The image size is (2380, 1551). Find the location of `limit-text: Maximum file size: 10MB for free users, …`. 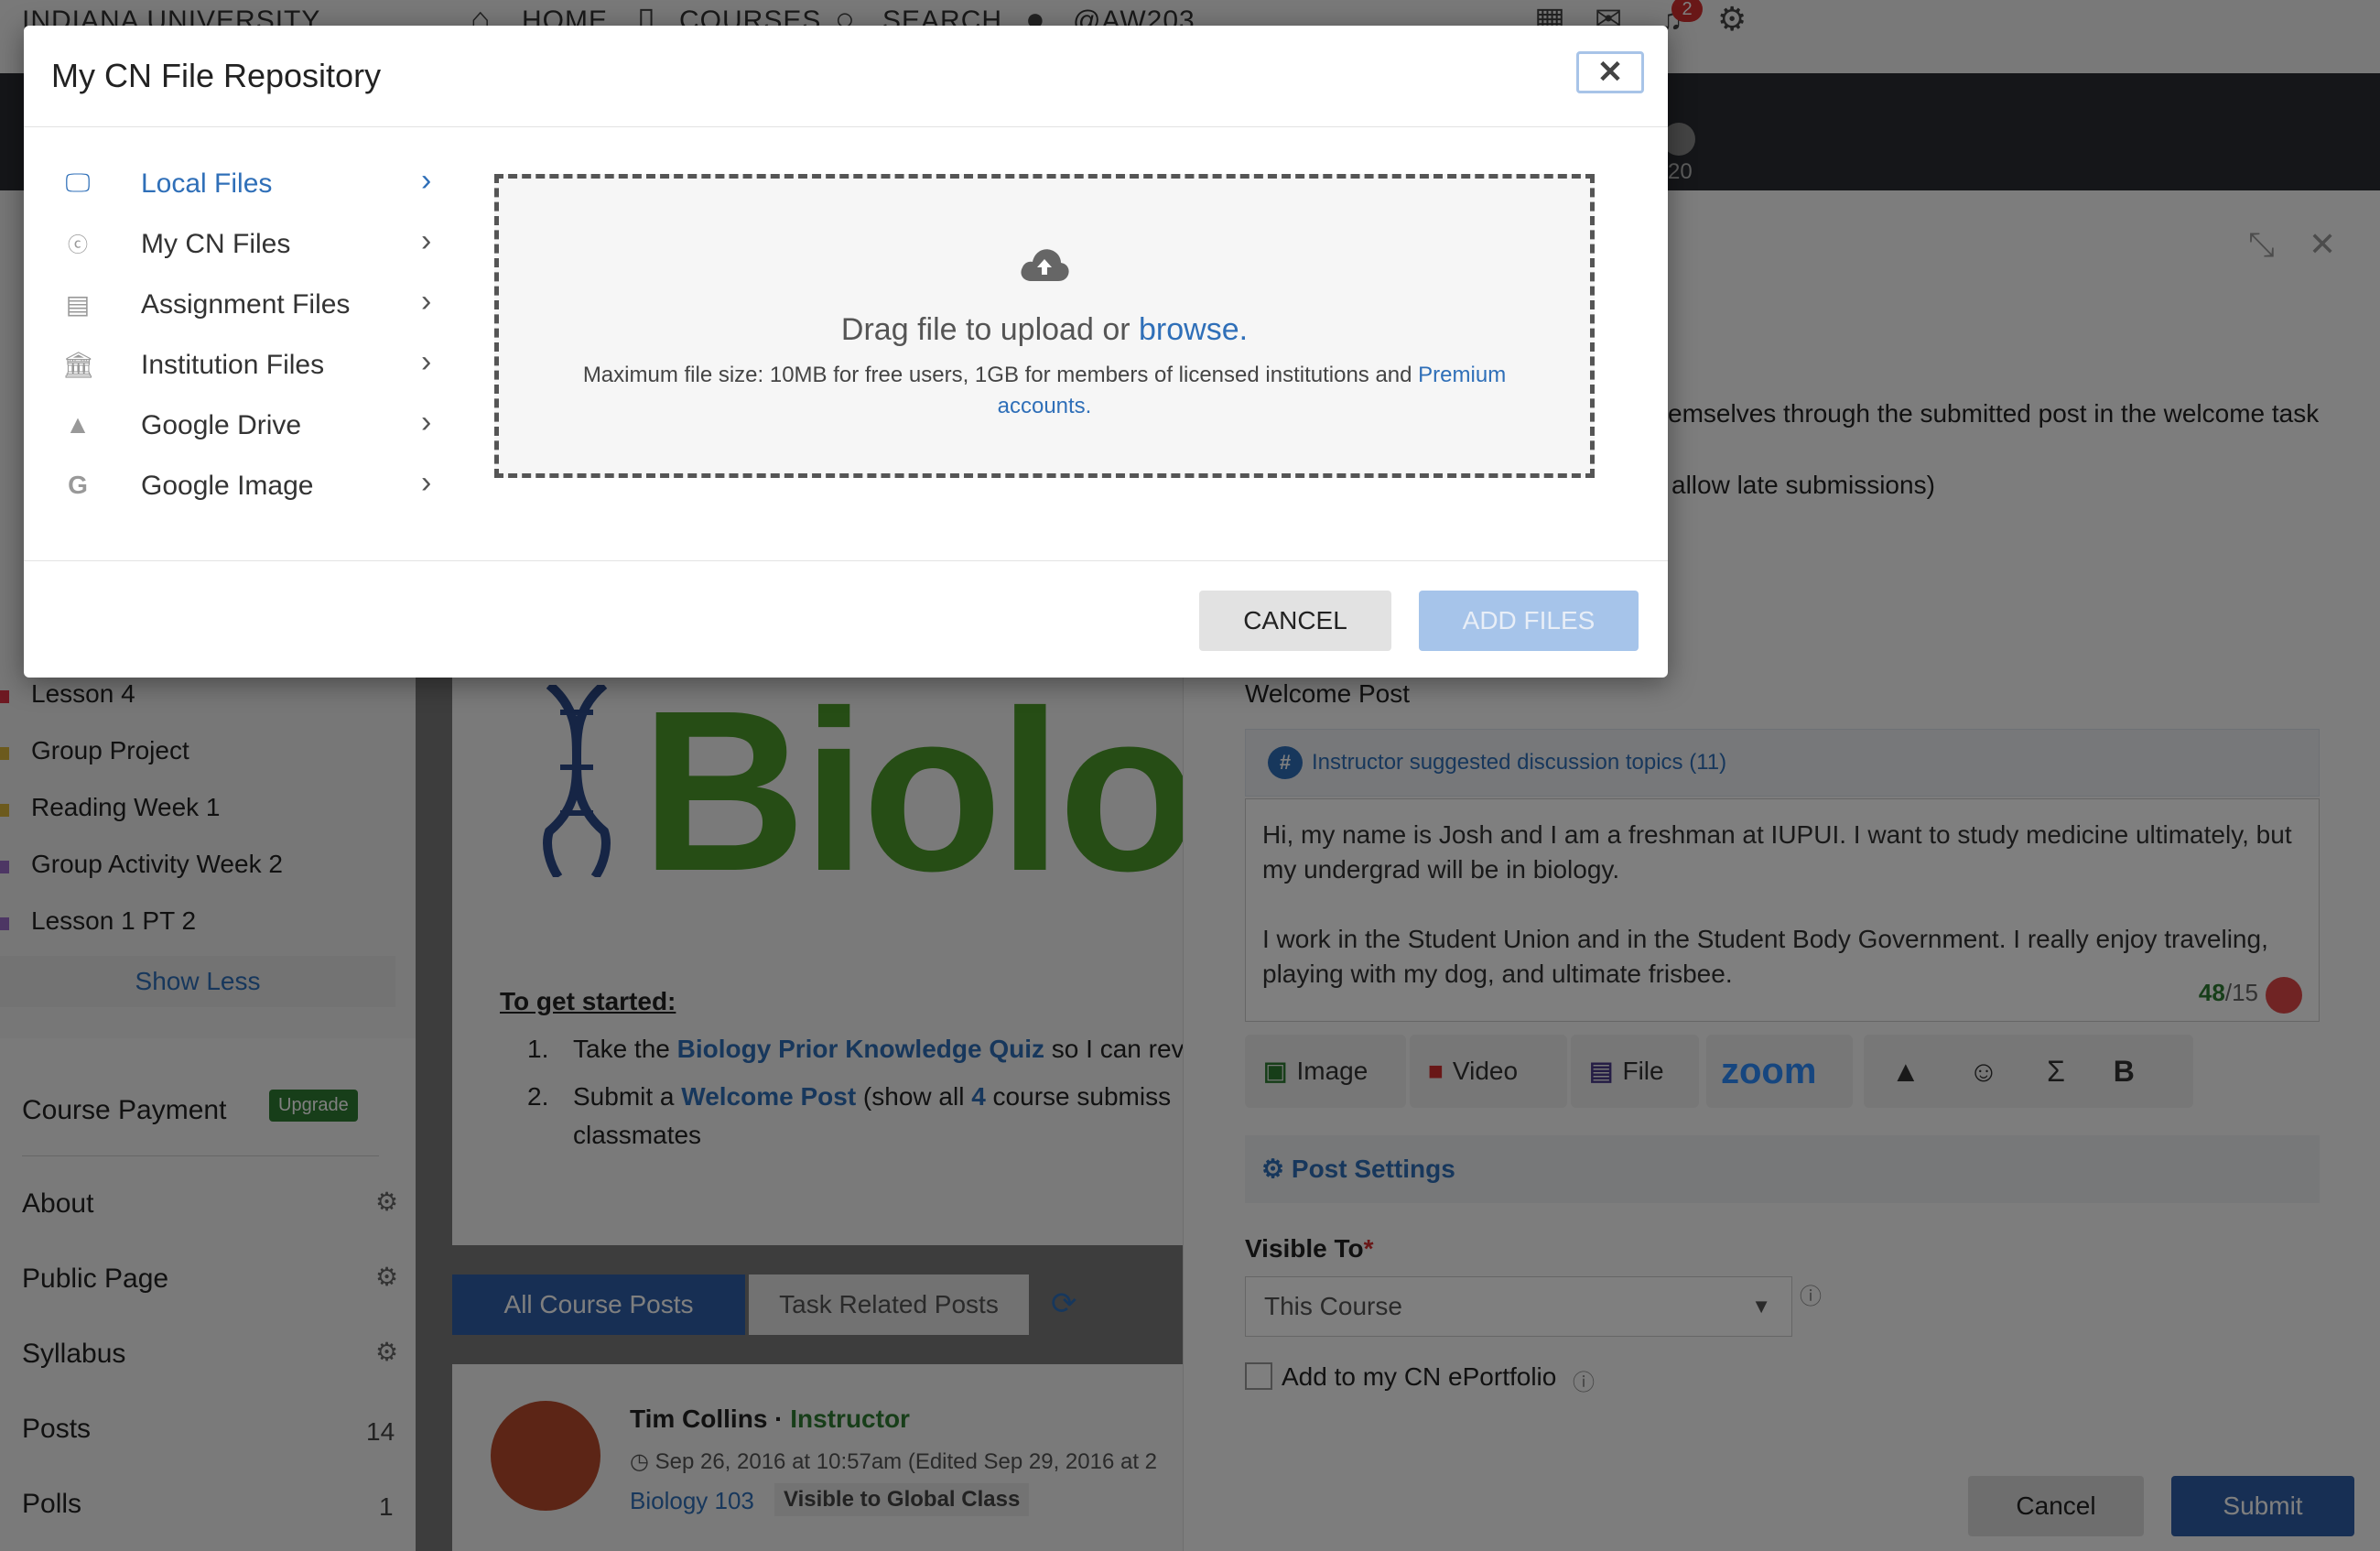

limit-text: Maximum file size: 10MB for free users, … is located at coordinates (1000, 375).